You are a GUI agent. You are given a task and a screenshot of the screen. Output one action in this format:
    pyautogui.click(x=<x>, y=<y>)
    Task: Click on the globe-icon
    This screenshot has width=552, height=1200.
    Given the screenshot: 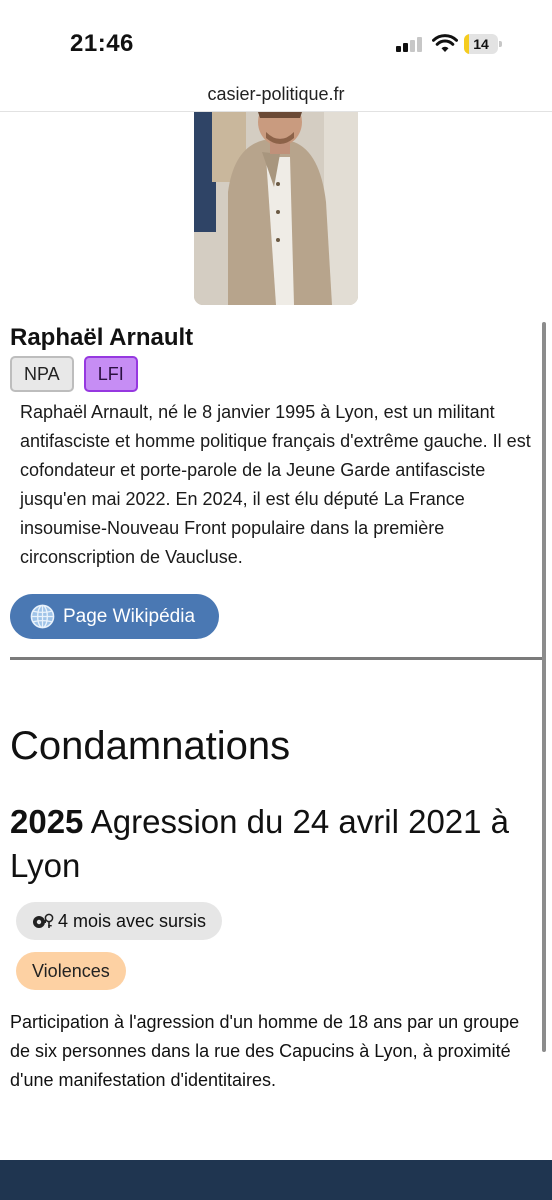 What is the action you would take?
    pyautogui.click(x=42, y=616)
    